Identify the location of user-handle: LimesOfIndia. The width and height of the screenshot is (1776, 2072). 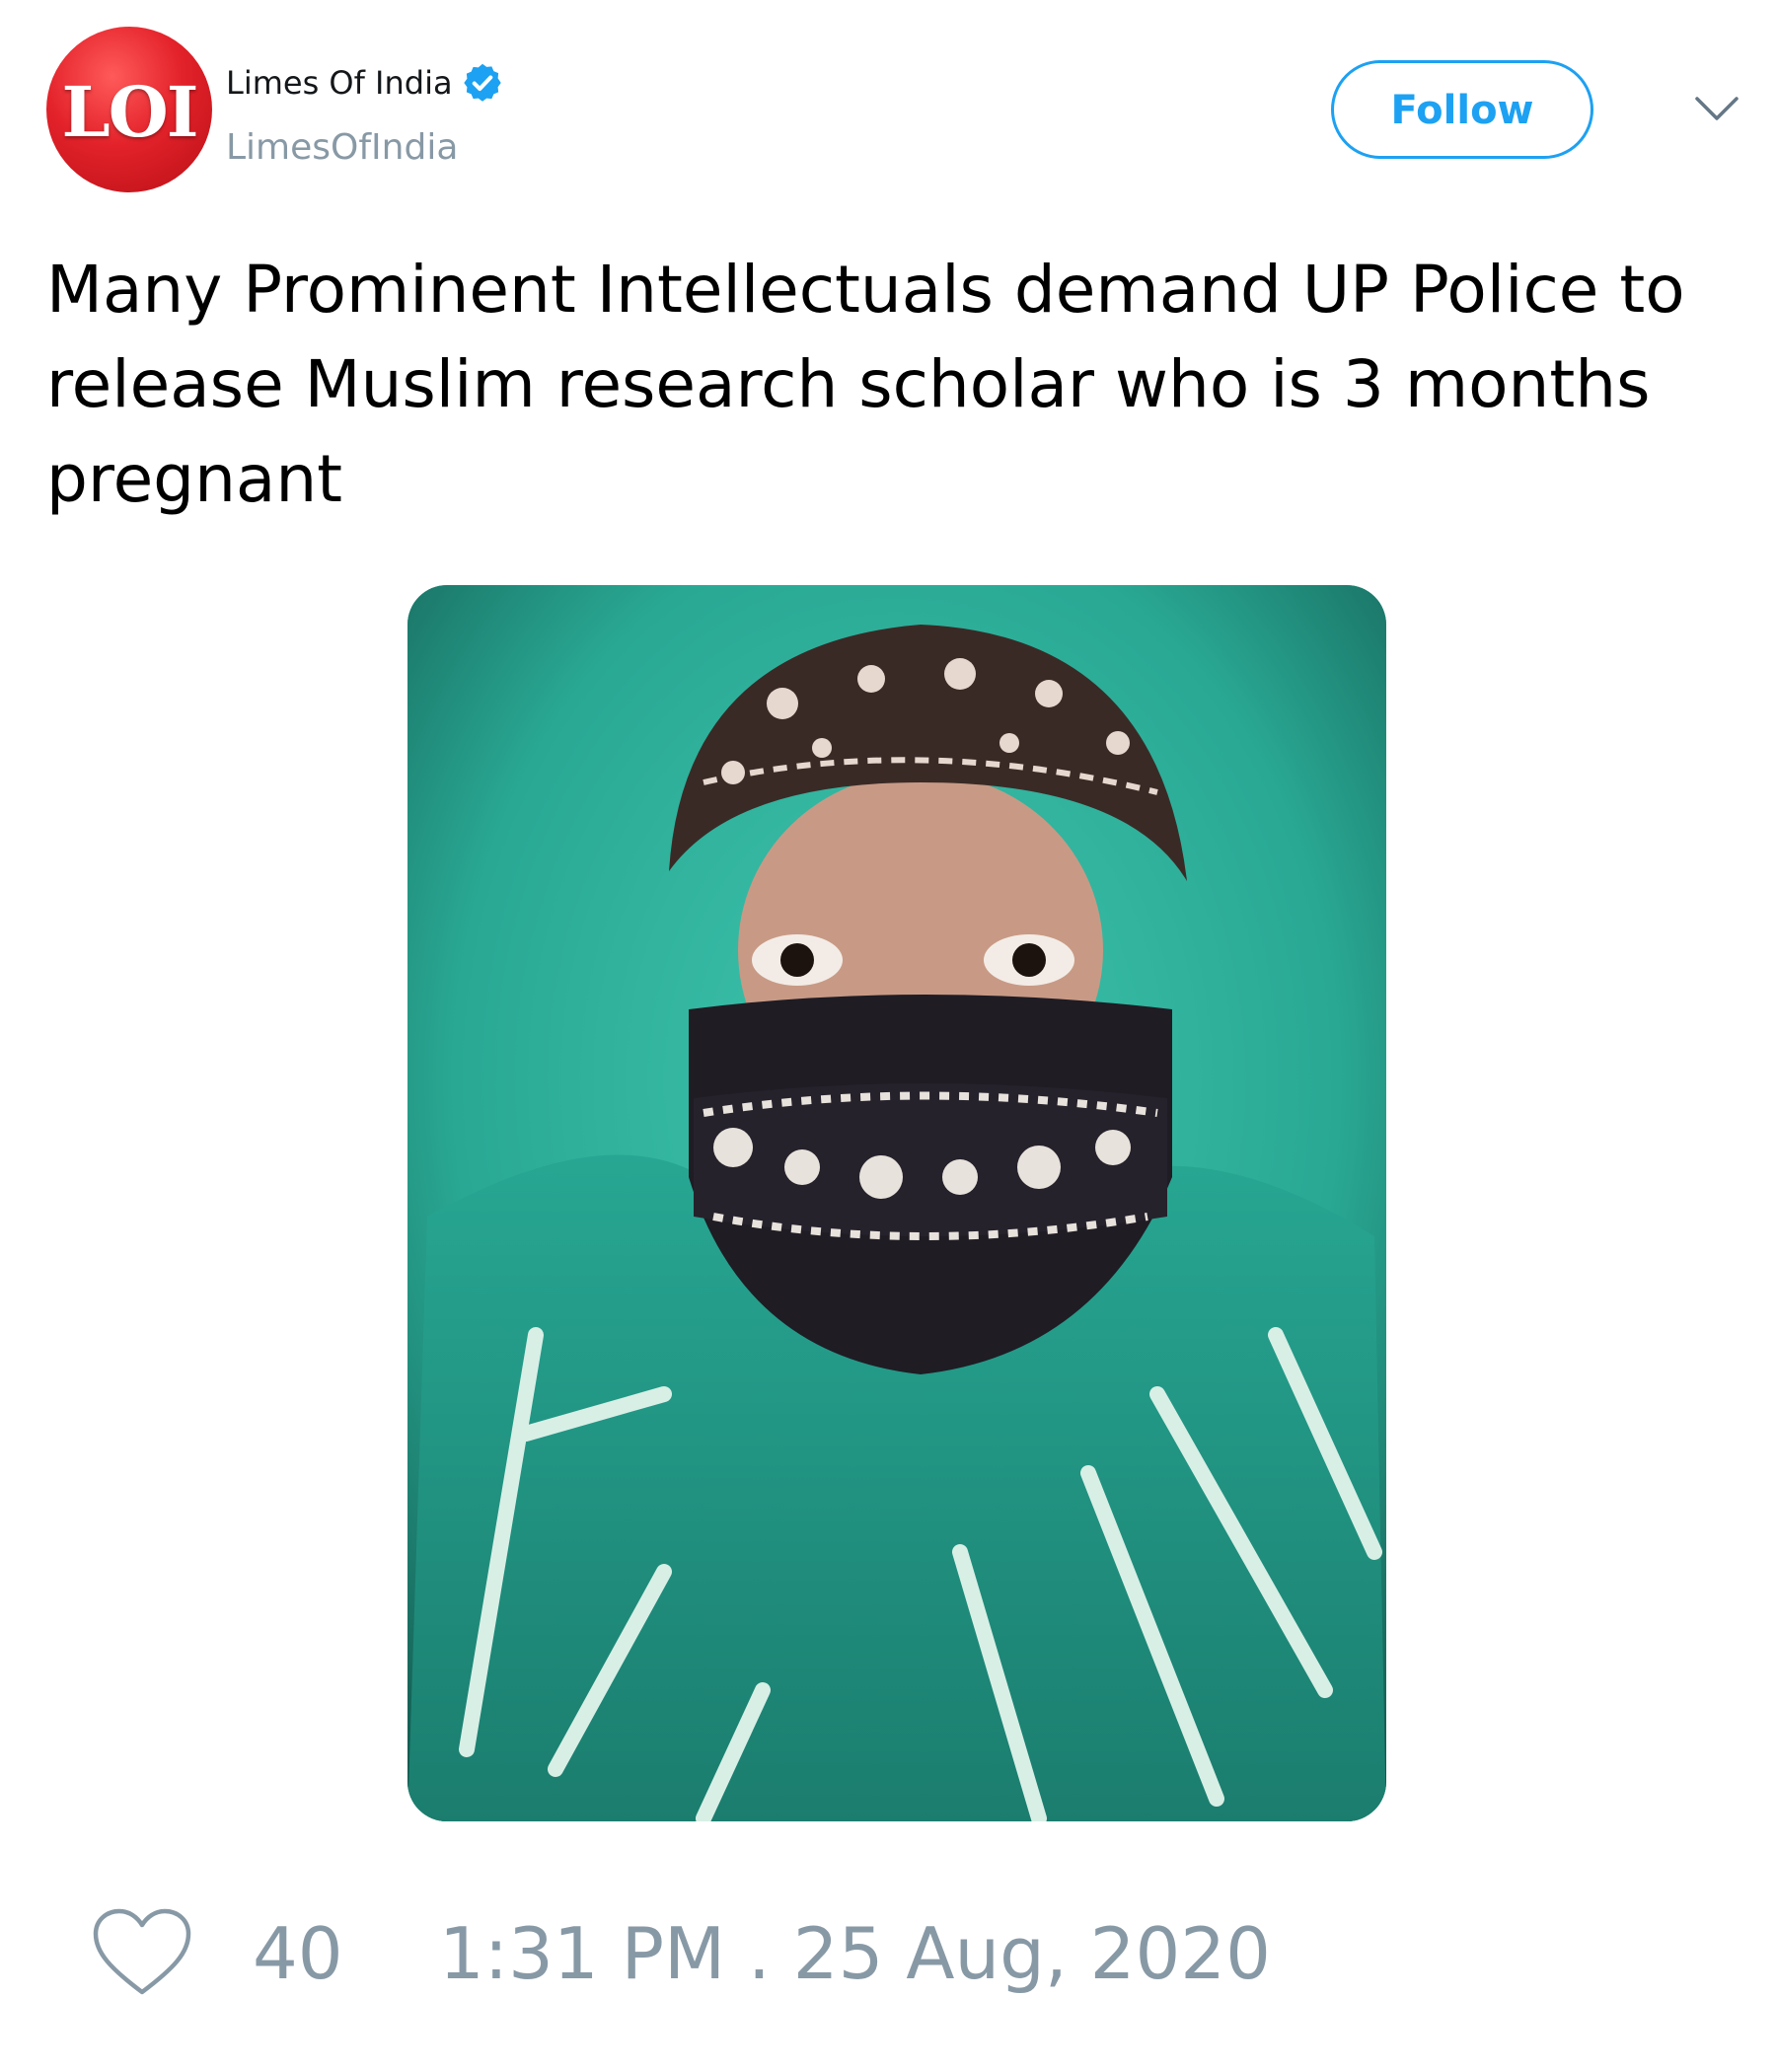
(342, 148).